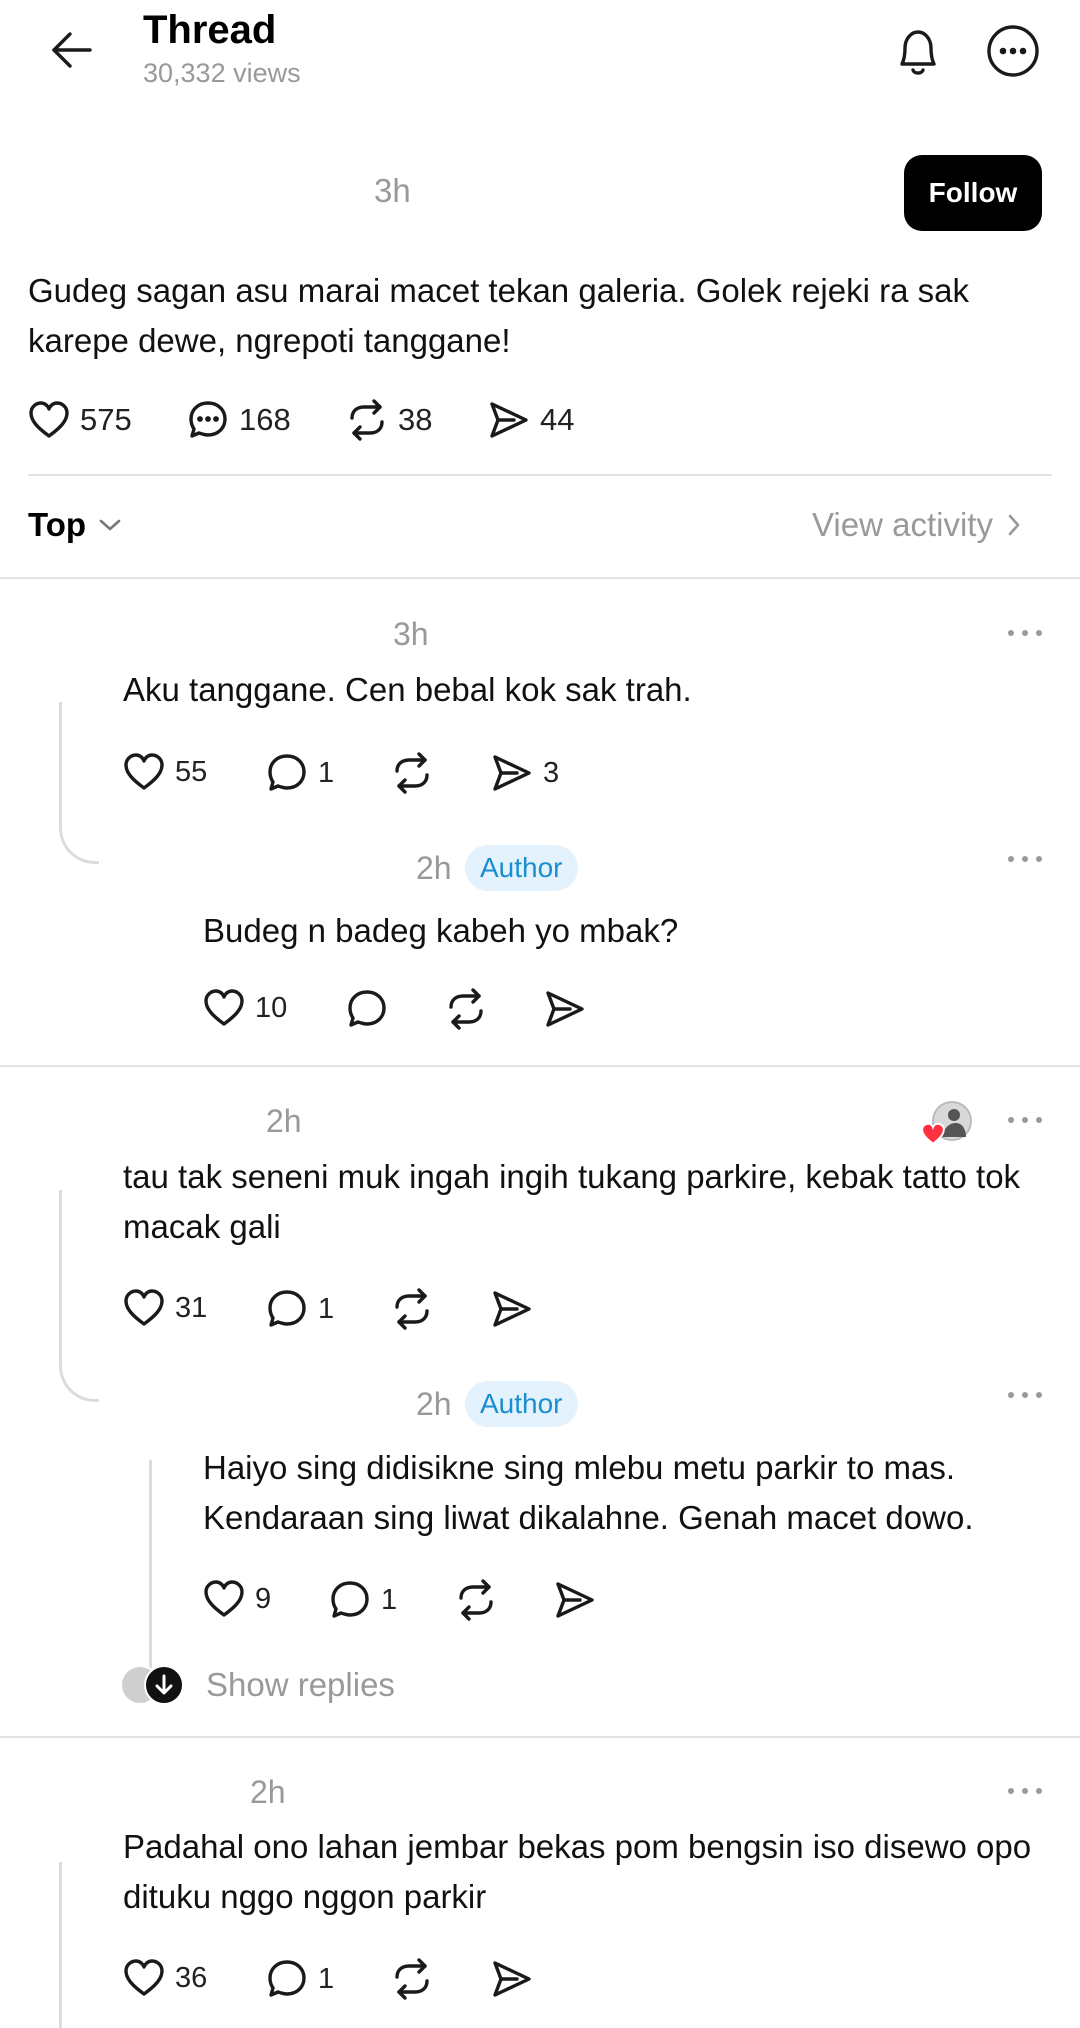 This screenshot has height=2028, width=1080. What do you see at coordinates (57, 524) in the screenshot?
I see `sort-label: Top` at bounding box center [57, 524].